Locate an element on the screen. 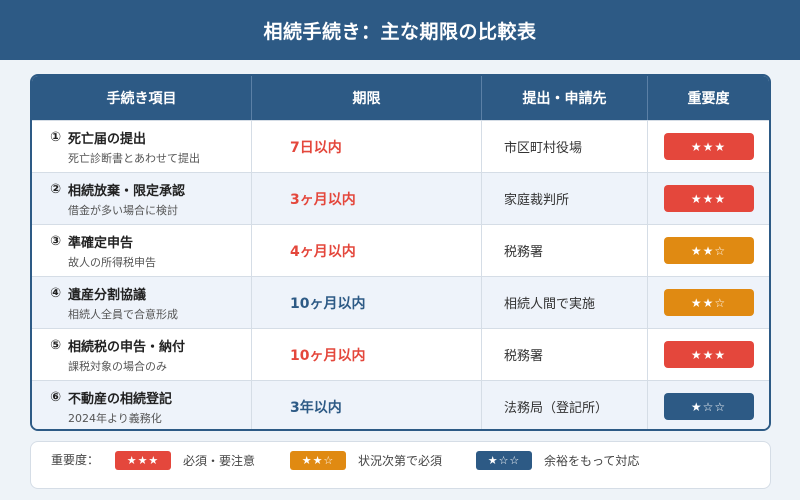 Image resolution: width=800 pixels, height=500 pixels. legend-text: 余裕をもって対応 is located at coordinates (592, 461).